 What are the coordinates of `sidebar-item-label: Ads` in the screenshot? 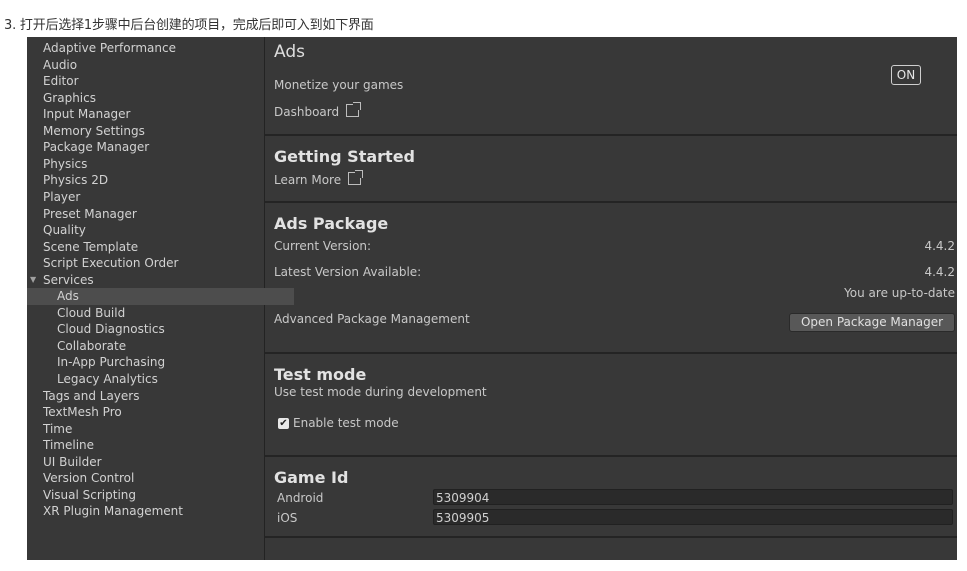 It's located at (68, 296).